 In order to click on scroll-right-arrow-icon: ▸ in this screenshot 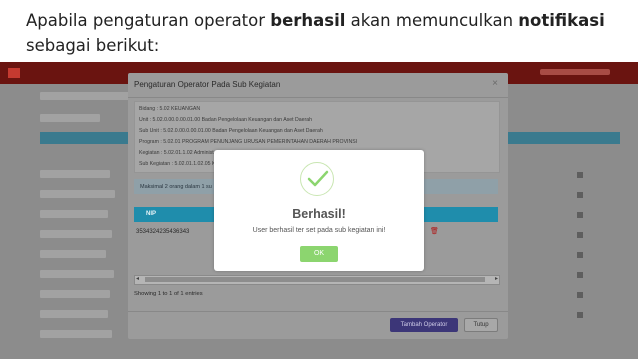, I will do `click(496, 278)`.